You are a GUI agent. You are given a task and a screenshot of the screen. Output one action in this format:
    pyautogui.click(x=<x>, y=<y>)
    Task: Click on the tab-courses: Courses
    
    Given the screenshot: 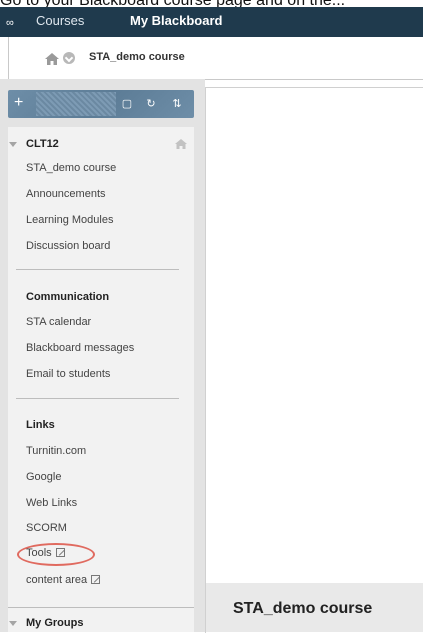 What is the action you would take?
    pyautogui.click(x=60, y=21)
    